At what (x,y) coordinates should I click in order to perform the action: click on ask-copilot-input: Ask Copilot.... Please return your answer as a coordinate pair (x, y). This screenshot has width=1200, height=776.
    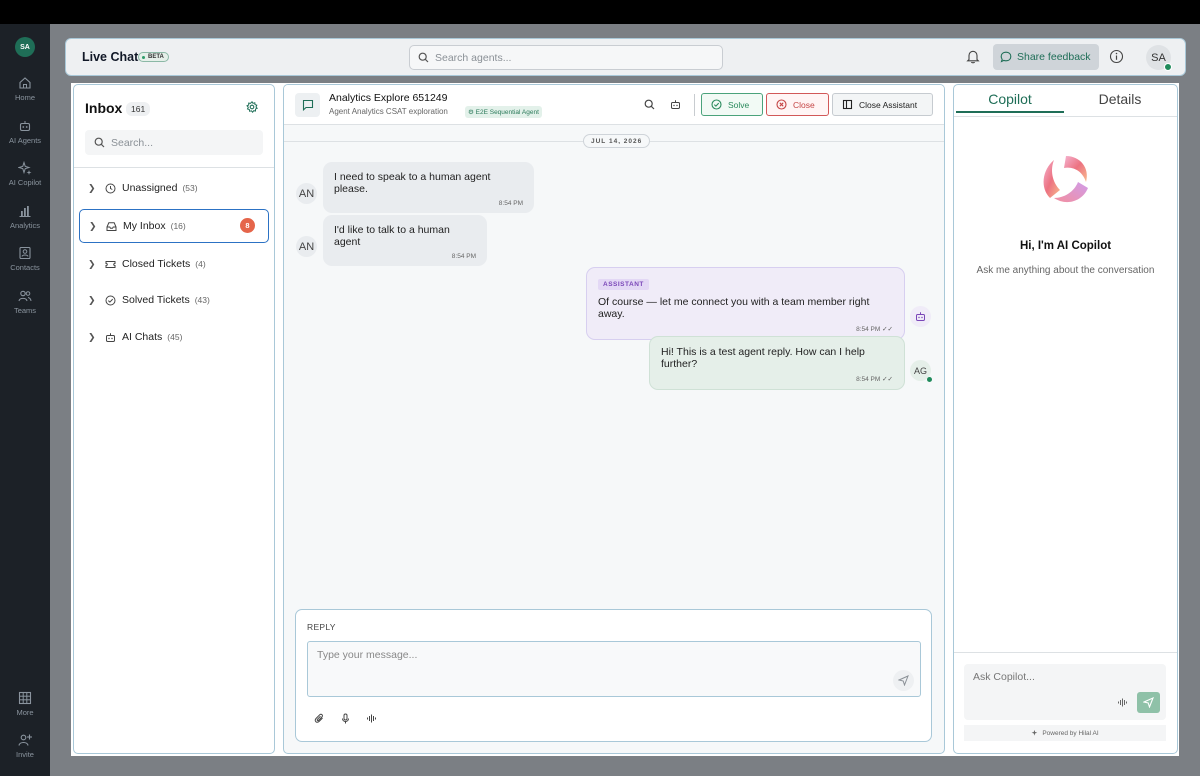
    Looking at the image, I should click on (1065, 692).